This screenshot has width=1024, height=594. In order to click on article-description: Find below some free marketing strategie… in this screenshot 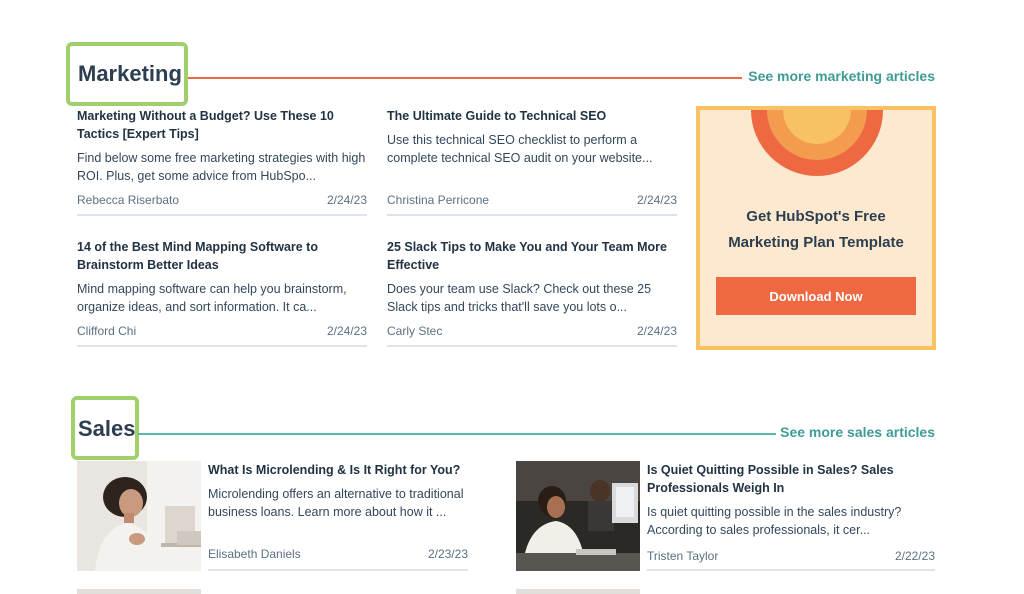, I will do `click(221, 167)`.